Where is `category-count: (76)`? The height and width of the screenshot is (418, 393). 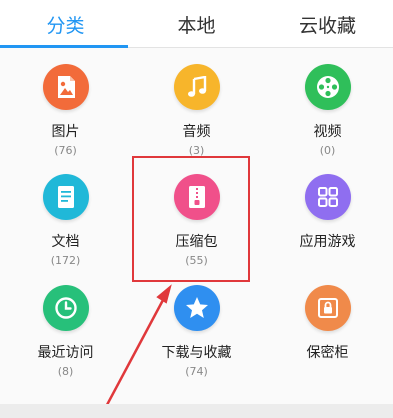 category-count: (76) is located at coordinates (65, 150).